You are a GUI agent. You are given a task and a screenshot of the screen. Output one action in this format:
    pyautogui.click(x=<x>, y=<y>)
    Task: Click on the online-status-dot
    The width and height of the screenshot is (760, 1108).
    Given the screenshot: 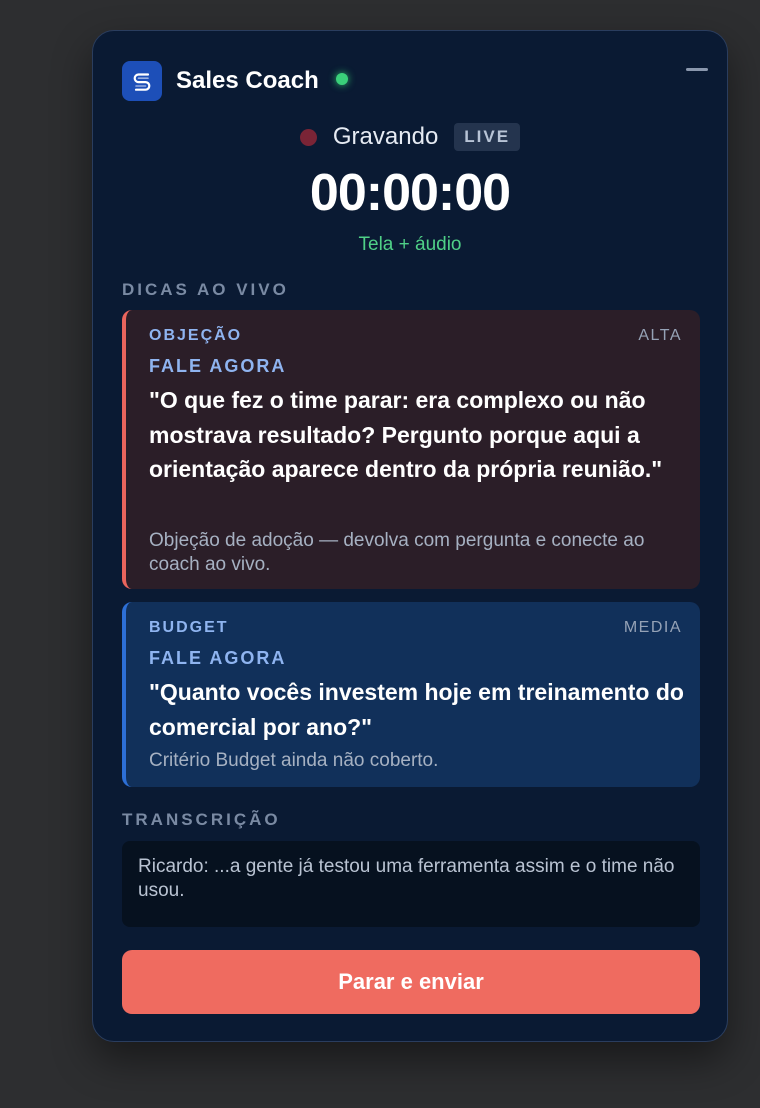 What is the action you would take?
    pyautogui.click(x=342, y=79)
    